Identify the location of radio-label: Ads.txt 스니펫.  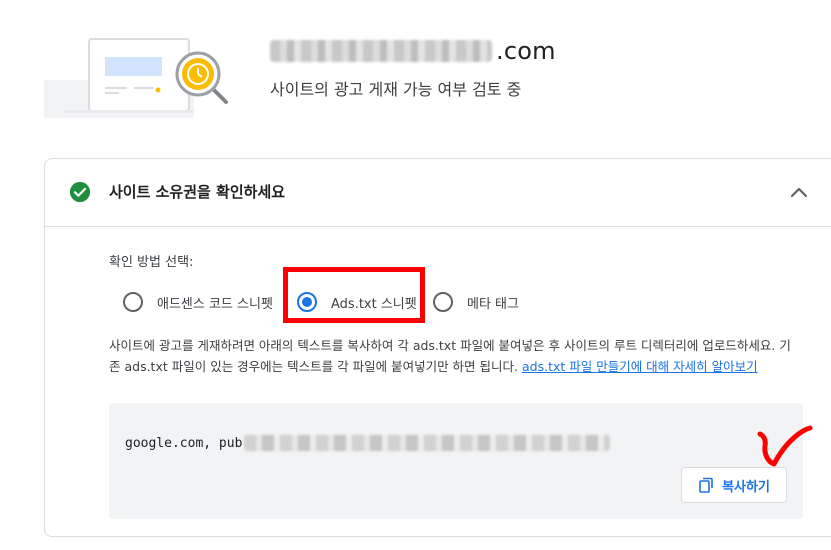
(374, 304).